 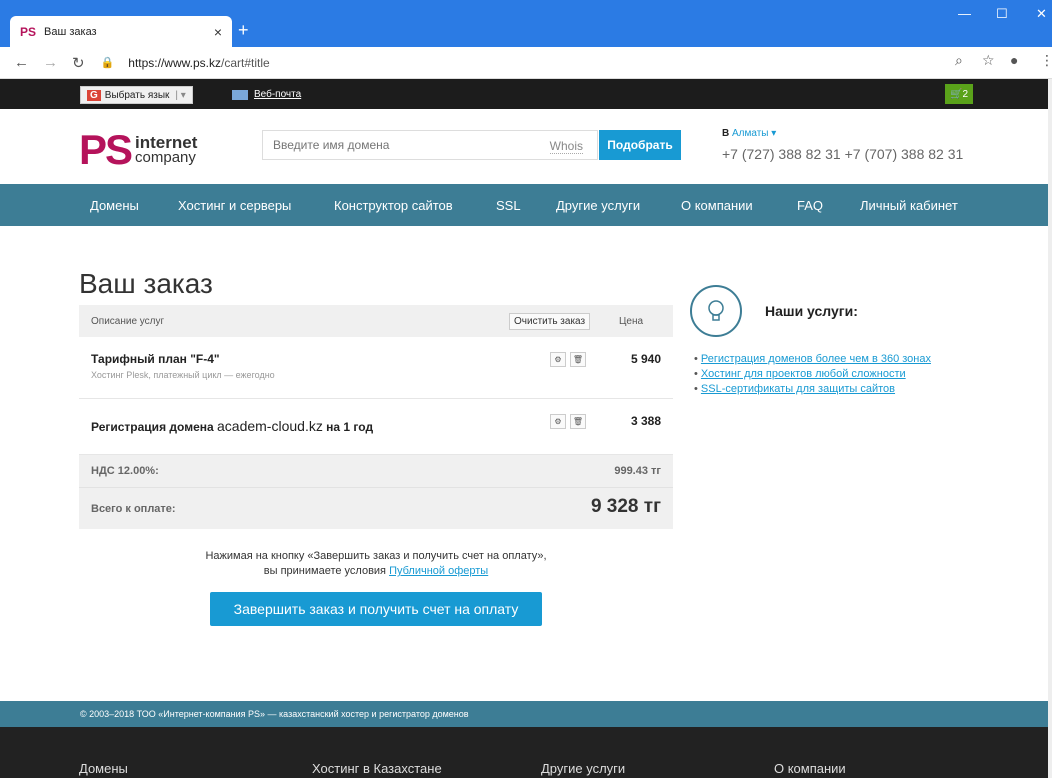 I want to click on menu-item-cabinet: Личный кабинет, so click(x=909, y=205).